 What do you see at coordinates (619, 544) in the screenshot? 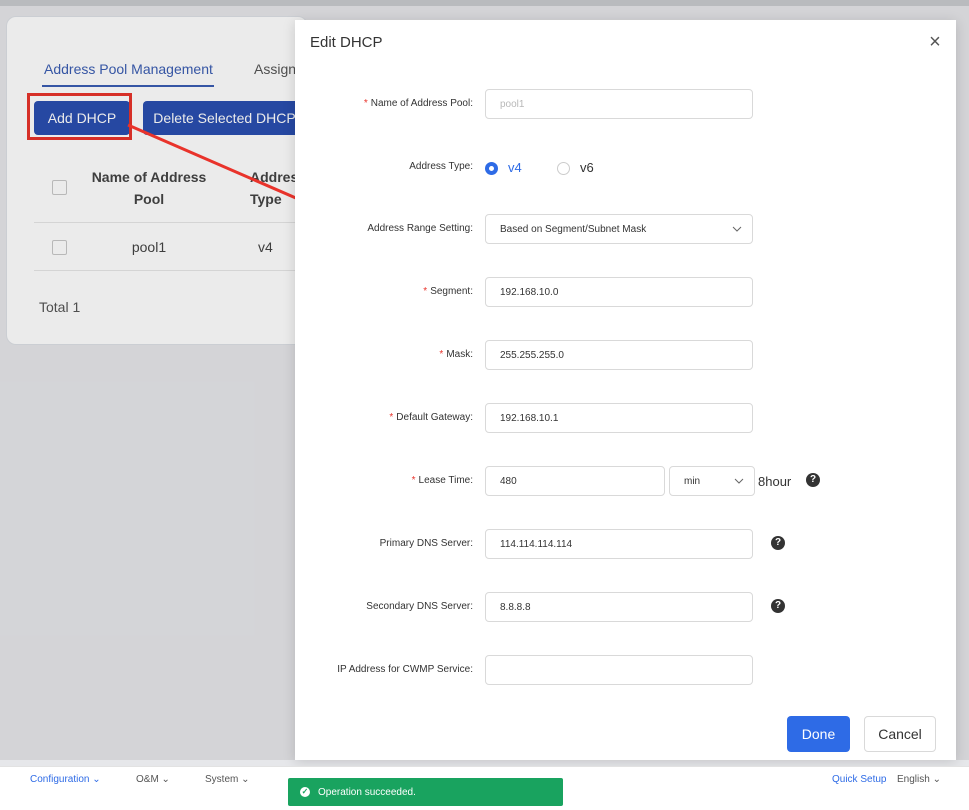
I see `primary-dns-input: 114.114.114.114` at bounding box center [619, 544].